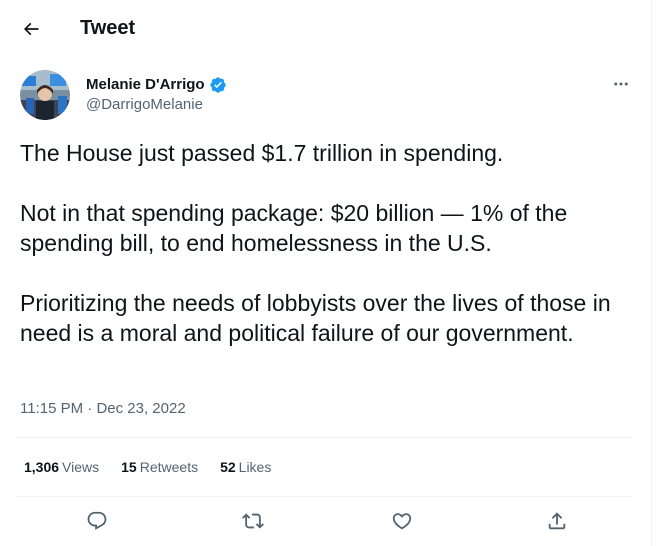  I want to click on author-name: Melanie D'Arrigo, so click(156, 85).